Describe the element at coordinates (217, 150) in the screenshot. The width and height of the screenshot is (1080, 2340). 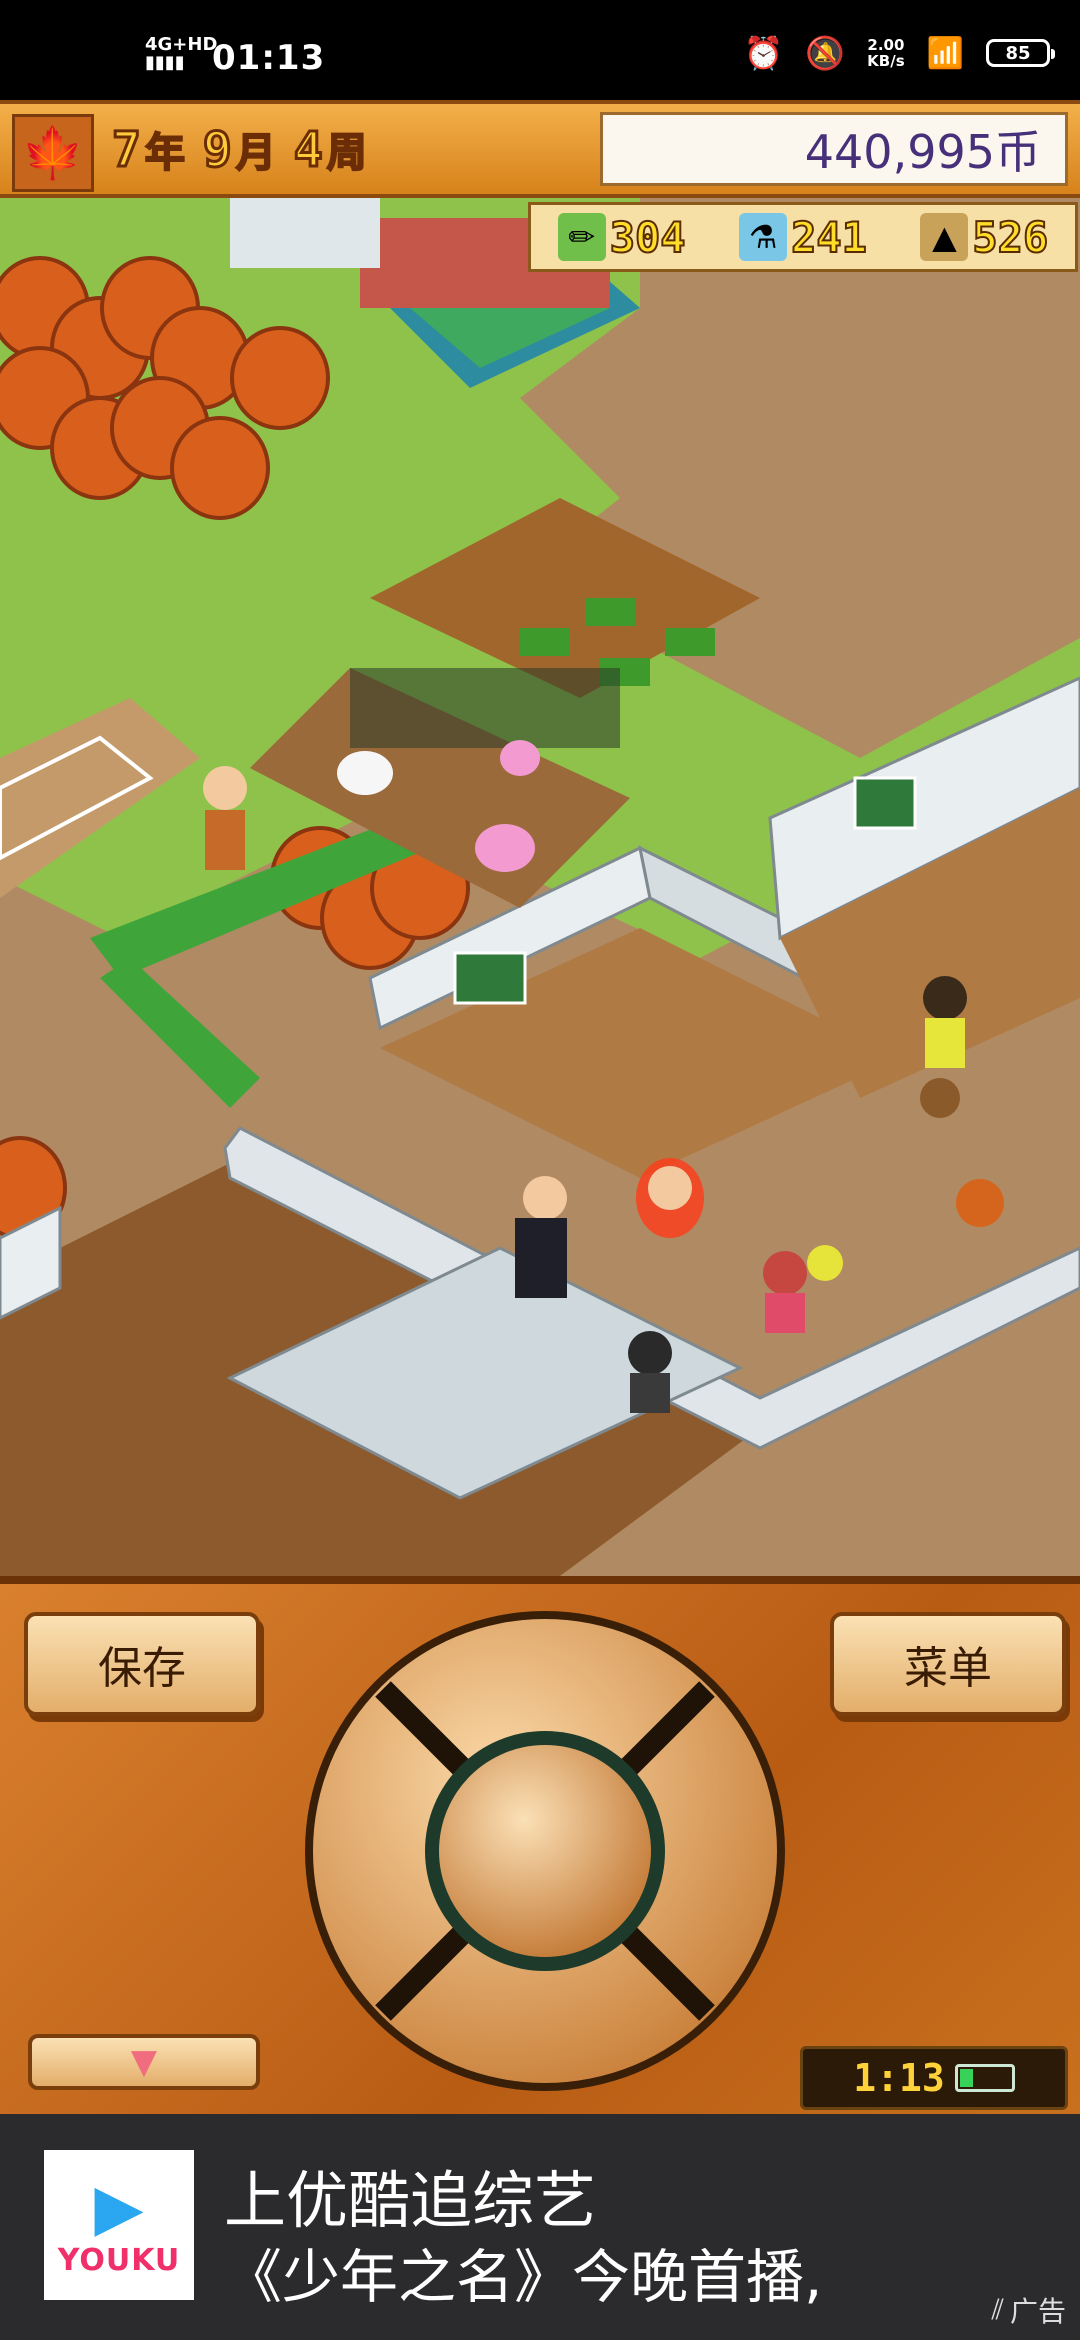
I see `month-value: 9` at that location.